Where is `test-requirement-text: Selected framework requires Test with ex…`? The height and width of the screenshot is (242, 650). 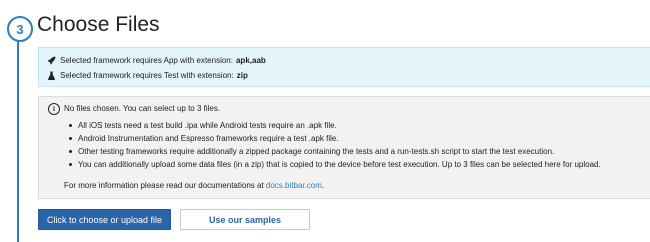 test-requirement-text: Selected framework requires Test with ex… is located at coordinates (147, 75).